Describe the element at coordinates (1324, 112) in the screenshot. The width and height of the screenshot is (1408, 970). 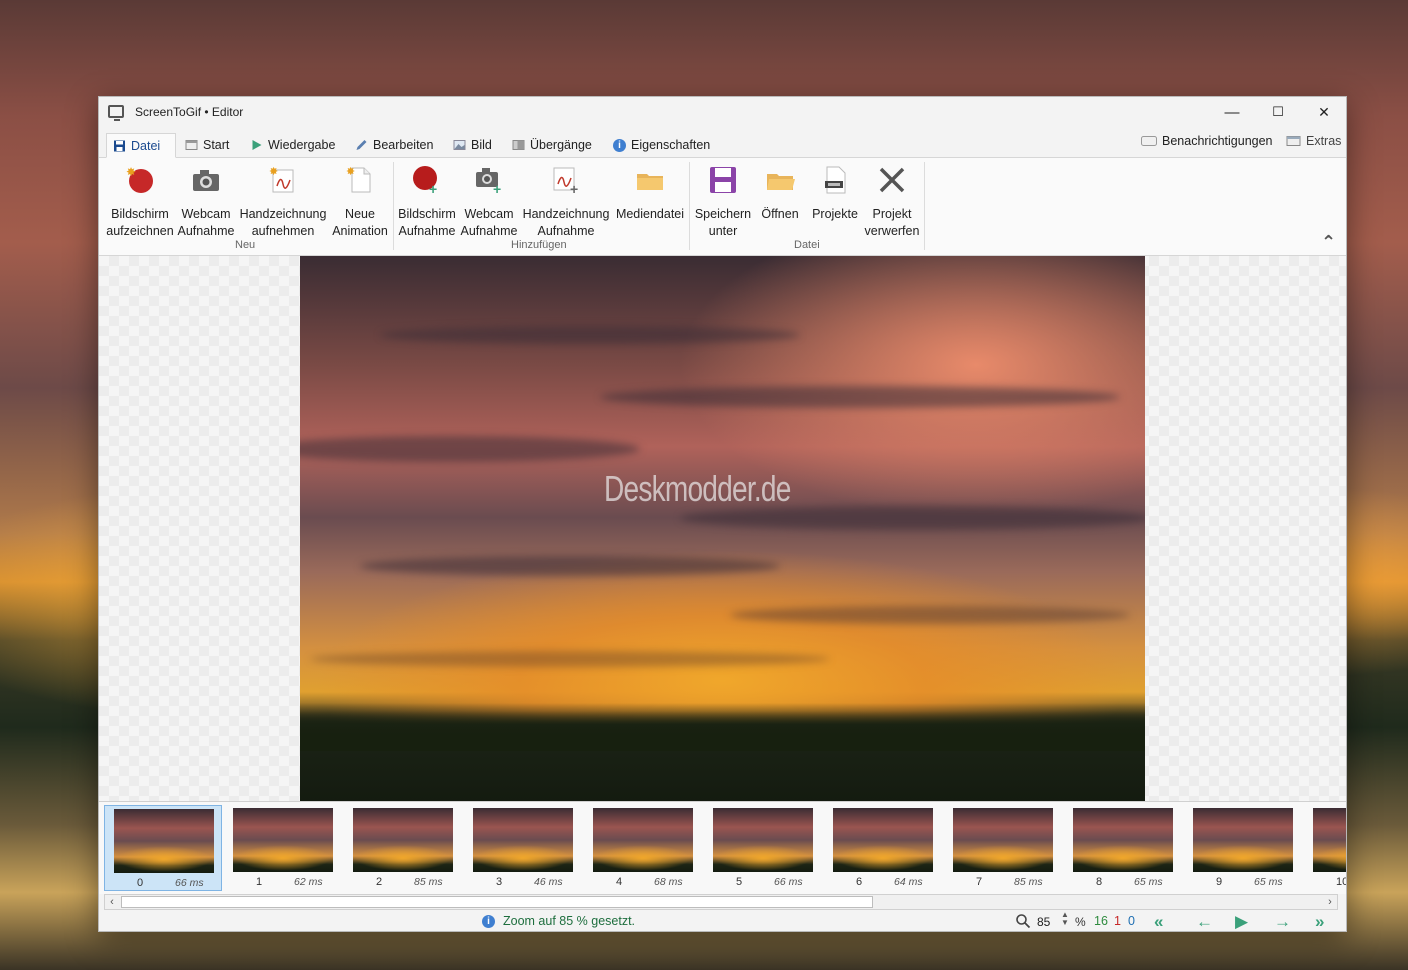
I see `close-button: ✕` at that location.